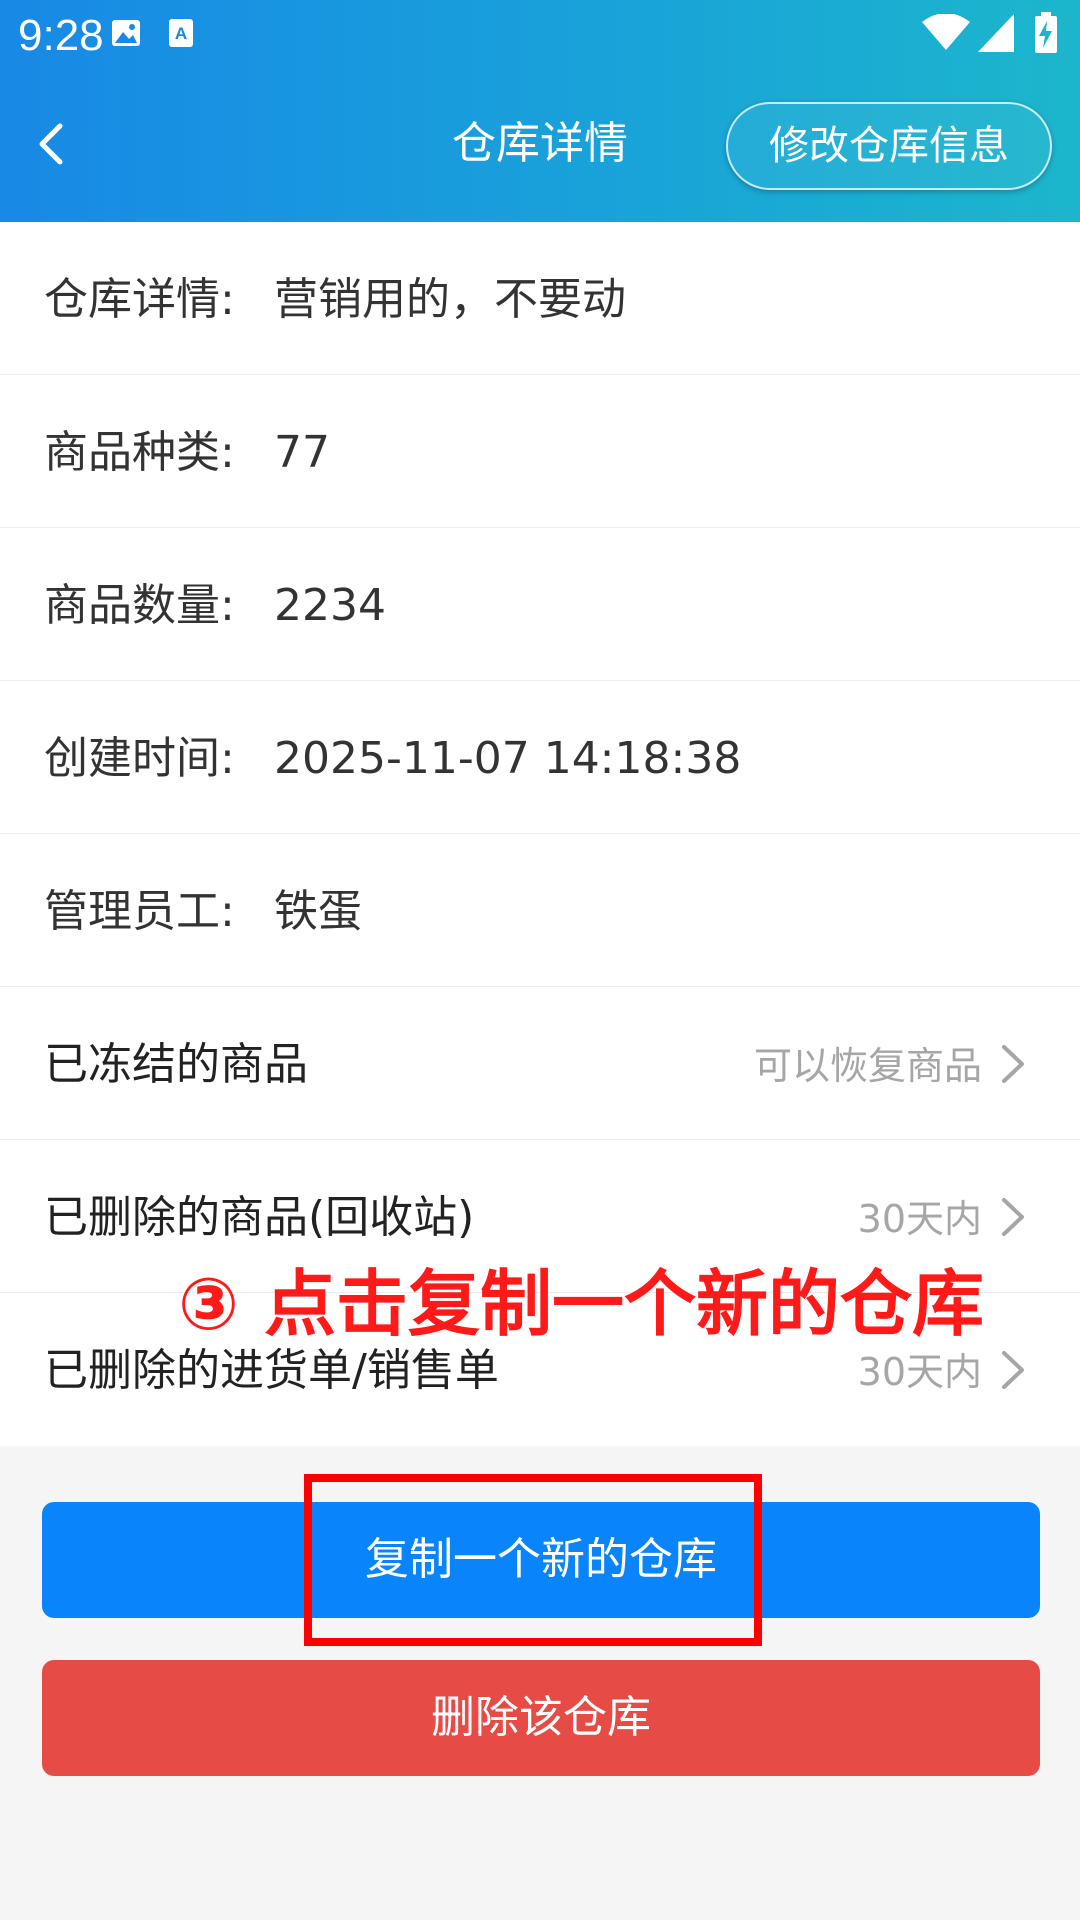 The height and width of the screenshot is (1920, 1080). What do you see at coordinates (867, 1066) in the screenshot?
I see `nav-row-hint: 可以恢复商品` at bounding box center [867, 1066].